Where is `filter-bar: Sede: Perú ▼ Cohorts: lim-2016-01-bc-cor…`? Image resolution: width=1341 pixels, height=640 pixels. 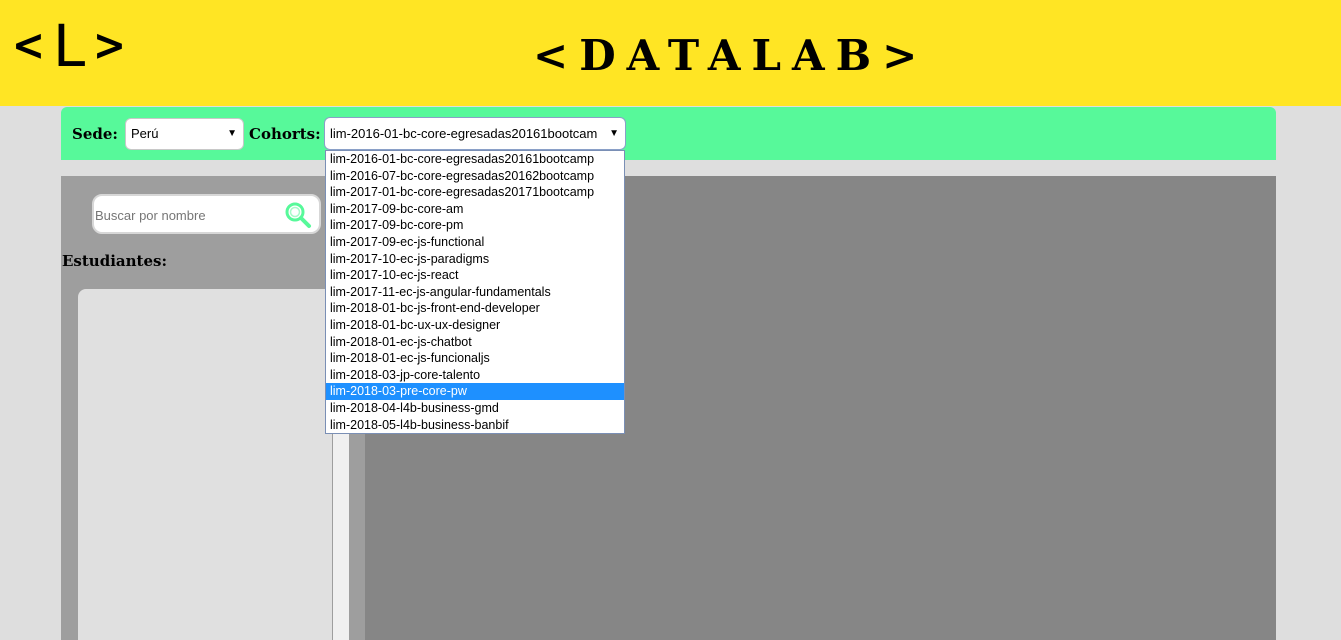
filter-bar: Sede: Perú ▼ Cohorts: lim-2016-01-bc-cor… is located at coordinates (668, 133).